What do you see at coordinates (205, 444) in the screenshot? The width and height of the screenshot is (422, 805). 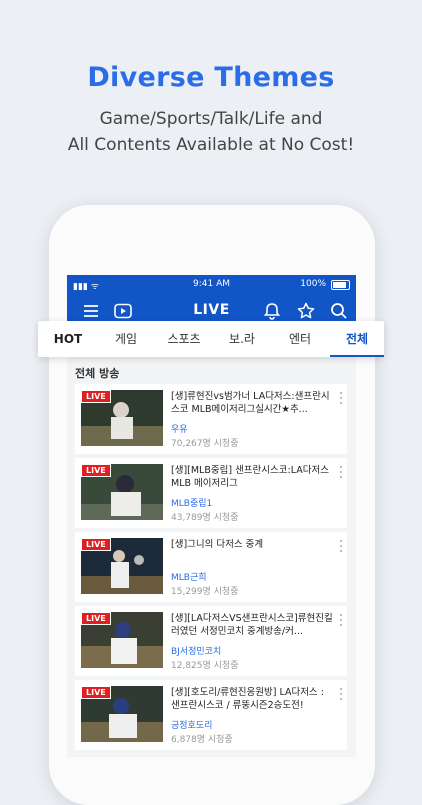 I see `viewer-count: 70,267명 시청중` at bounding box center [205, 444].